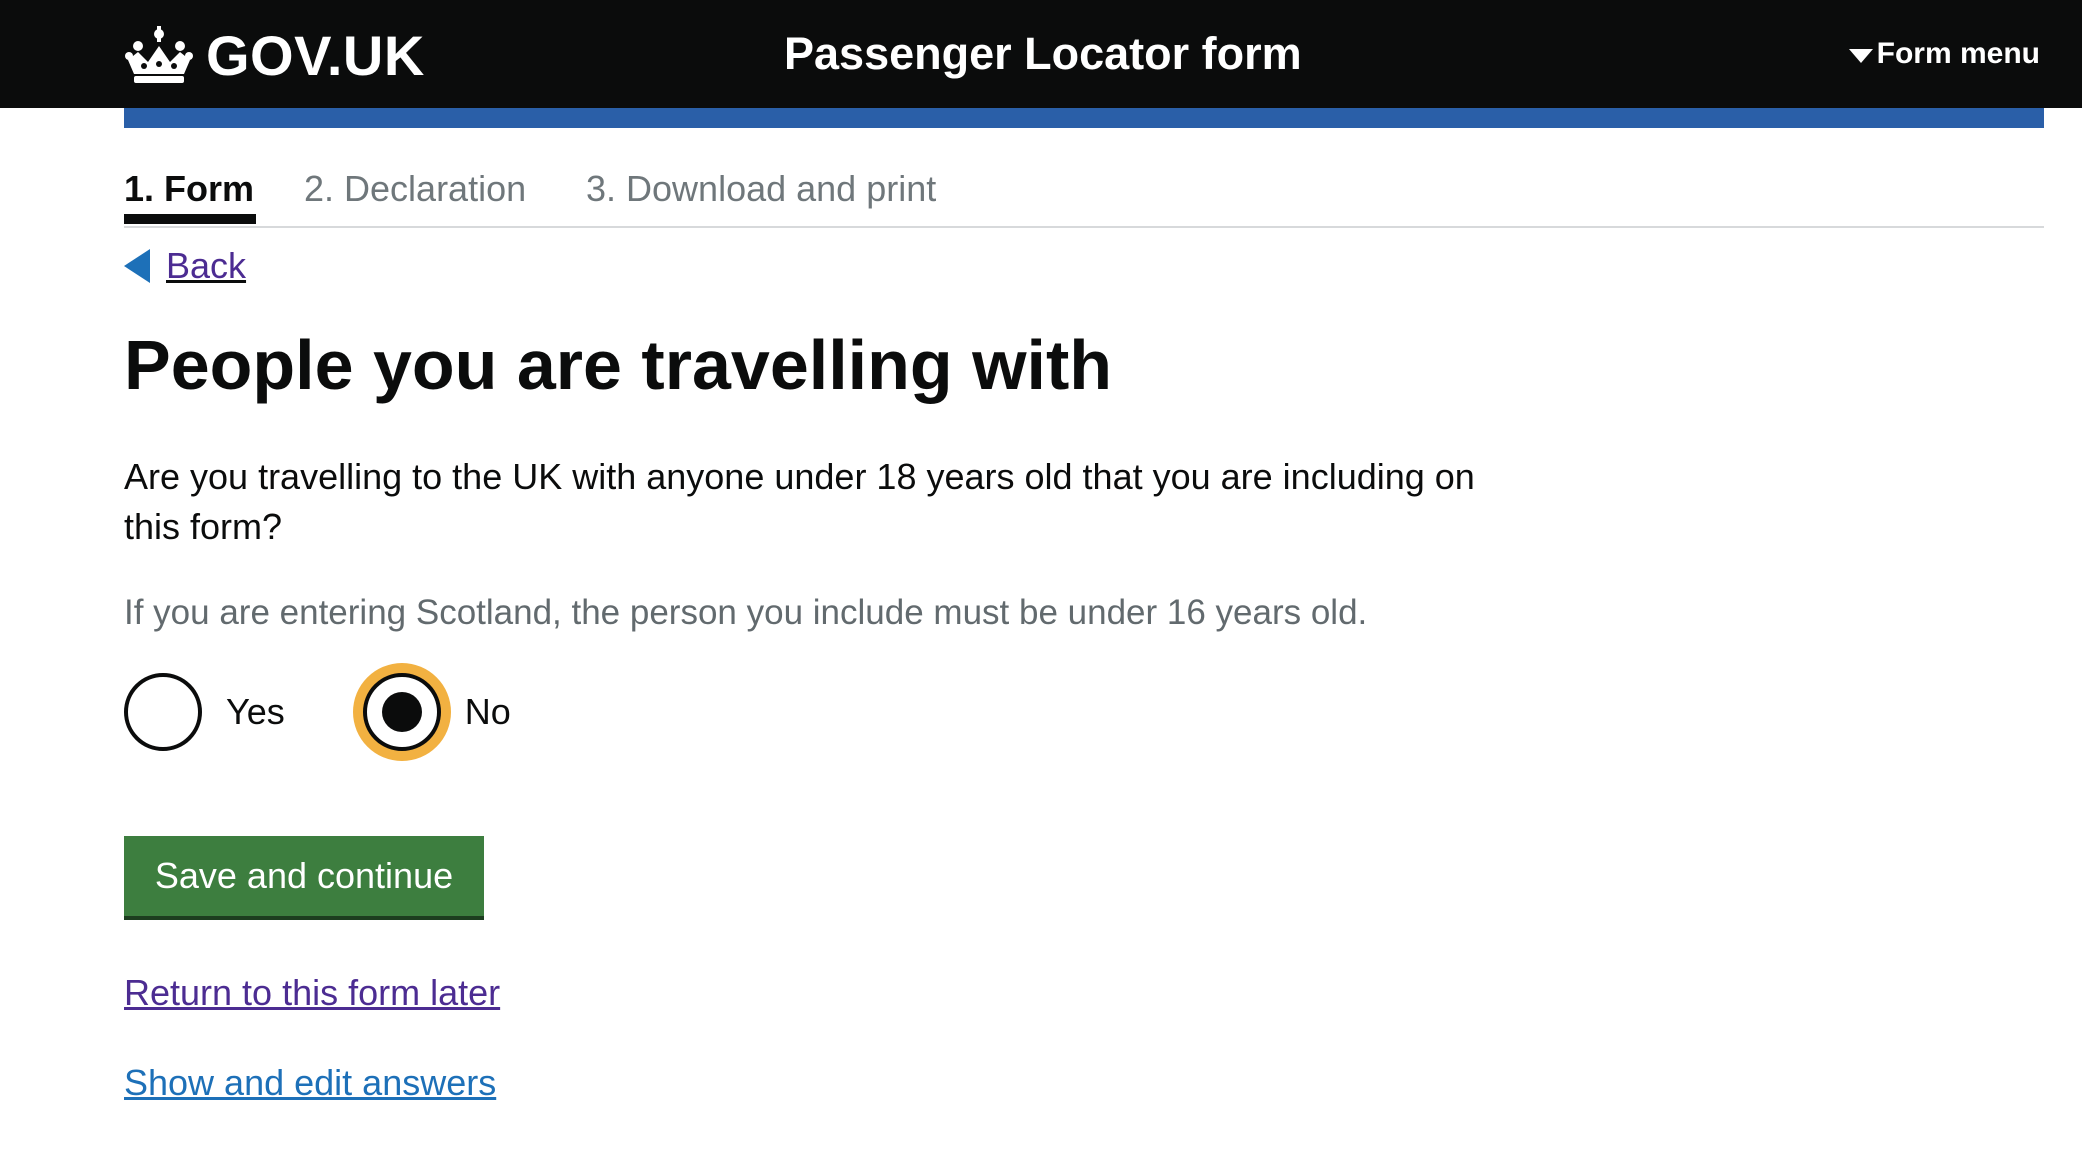 Image resolution: width=2082 pixels, height=1172 pixels. Describe the element at coordinates (312, 993) in the screenshot. I see `return-later-link: Return to this form later` at that location.